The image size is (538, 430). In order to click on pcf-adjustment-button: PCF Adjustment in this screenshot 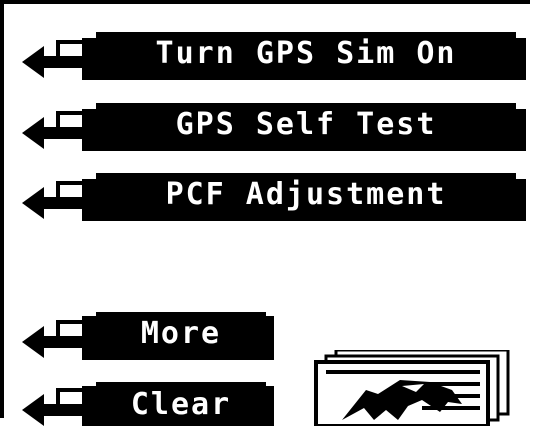, I will do `click(276, 198)`.